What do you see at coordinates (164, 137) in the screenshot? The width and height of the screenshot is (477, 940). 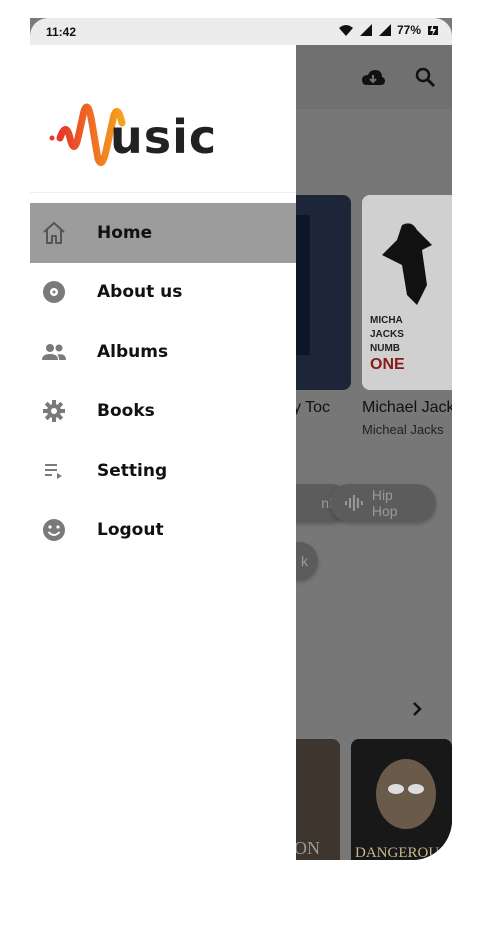 I see `logo-text: usic` at bounding box center [164, 137].